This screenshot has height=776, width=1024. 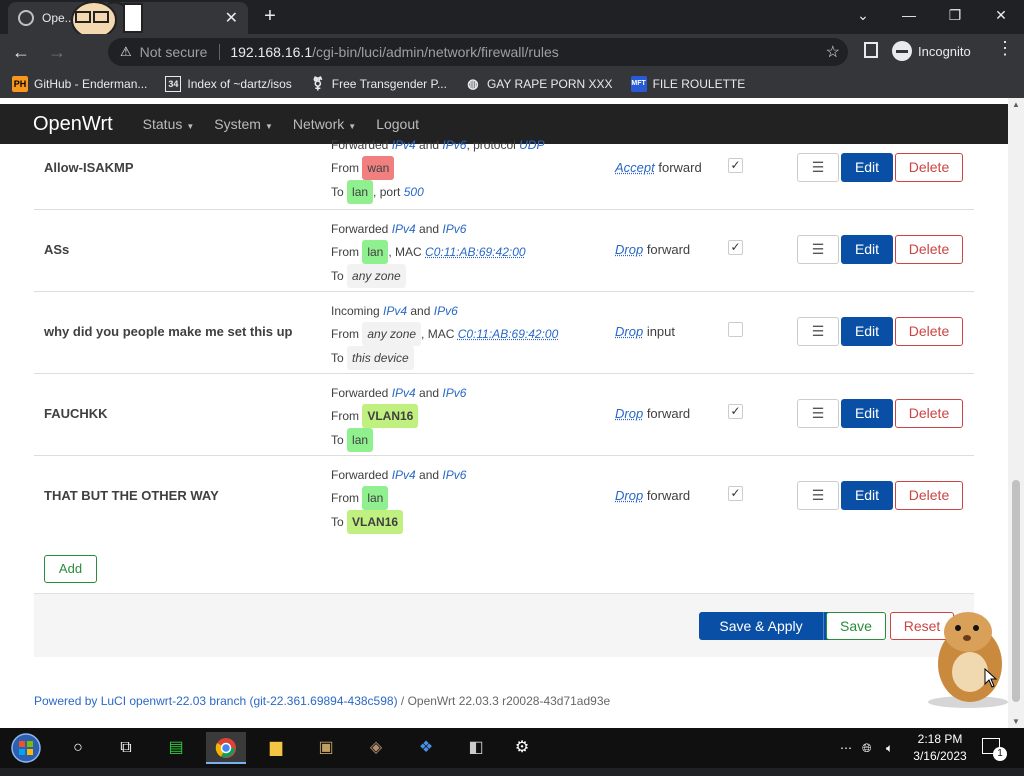 What do you see at coordinates (761, 626) in the screenshot?
I see `save-apply-button: Save & Apply` at bounding box center [761, 626].